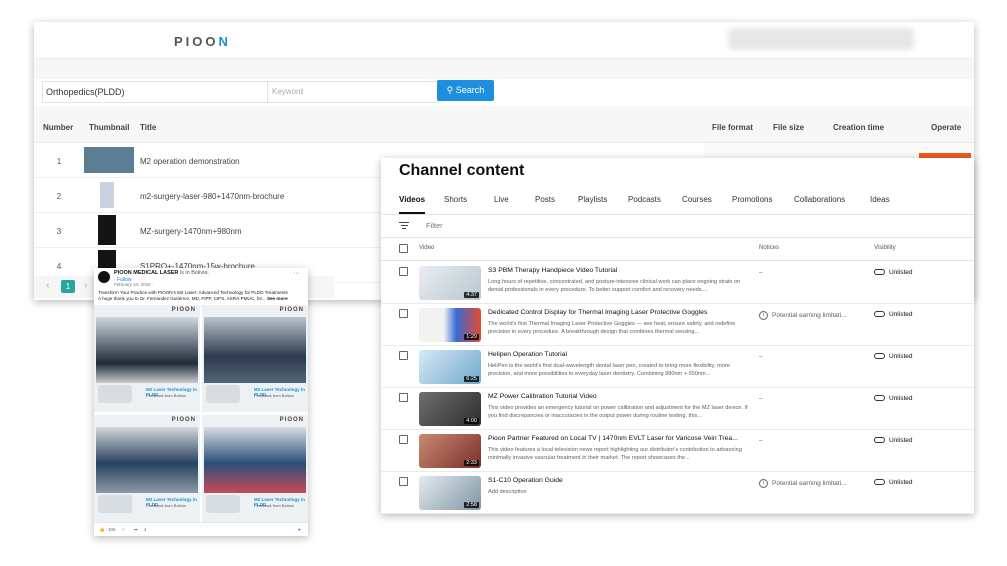 The image size is (1007, 566). I want to click on tab-videos: Videos, so click(412, 199).